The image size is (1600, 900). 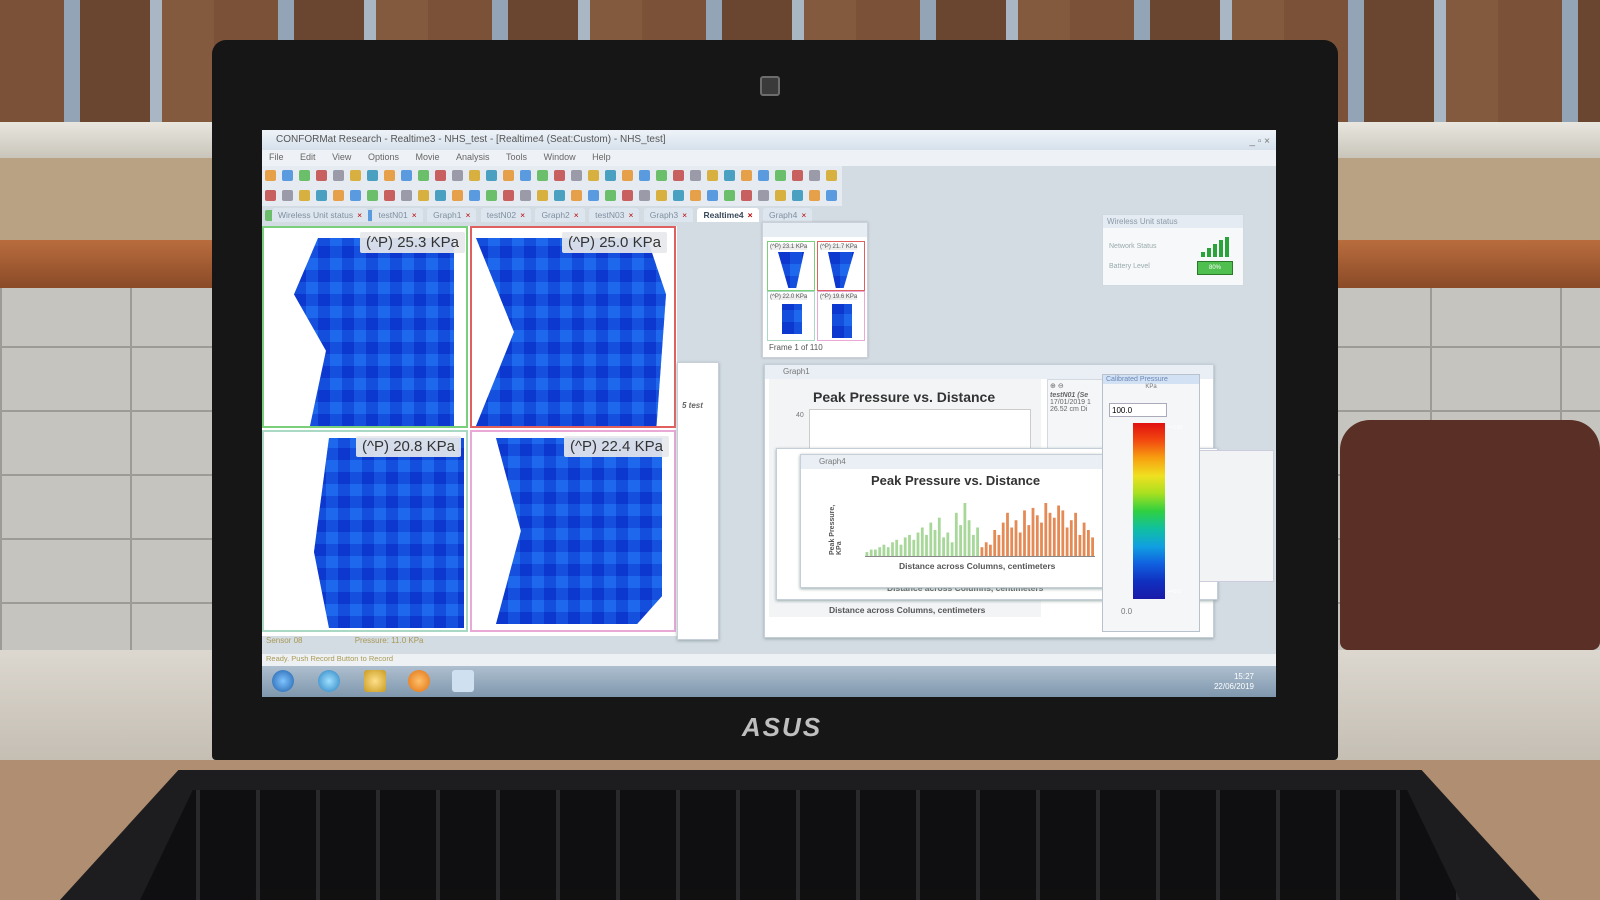 I want to click on tab-graph3: Graph3 ×, so click(x=668, y=215).